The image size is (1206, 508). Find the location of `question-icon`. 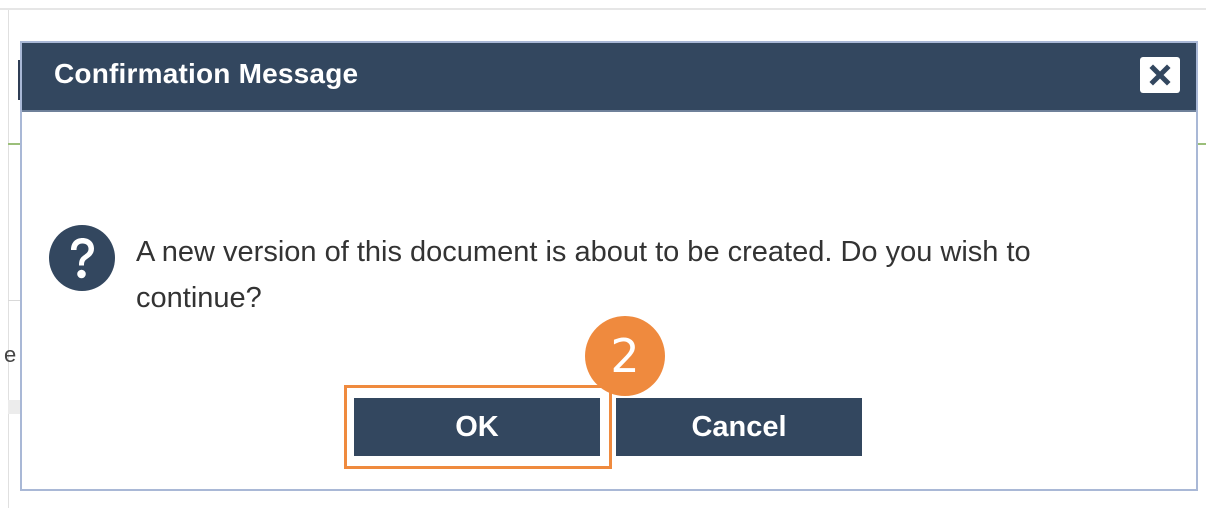

question-icon is located at coordinates (82, 258).